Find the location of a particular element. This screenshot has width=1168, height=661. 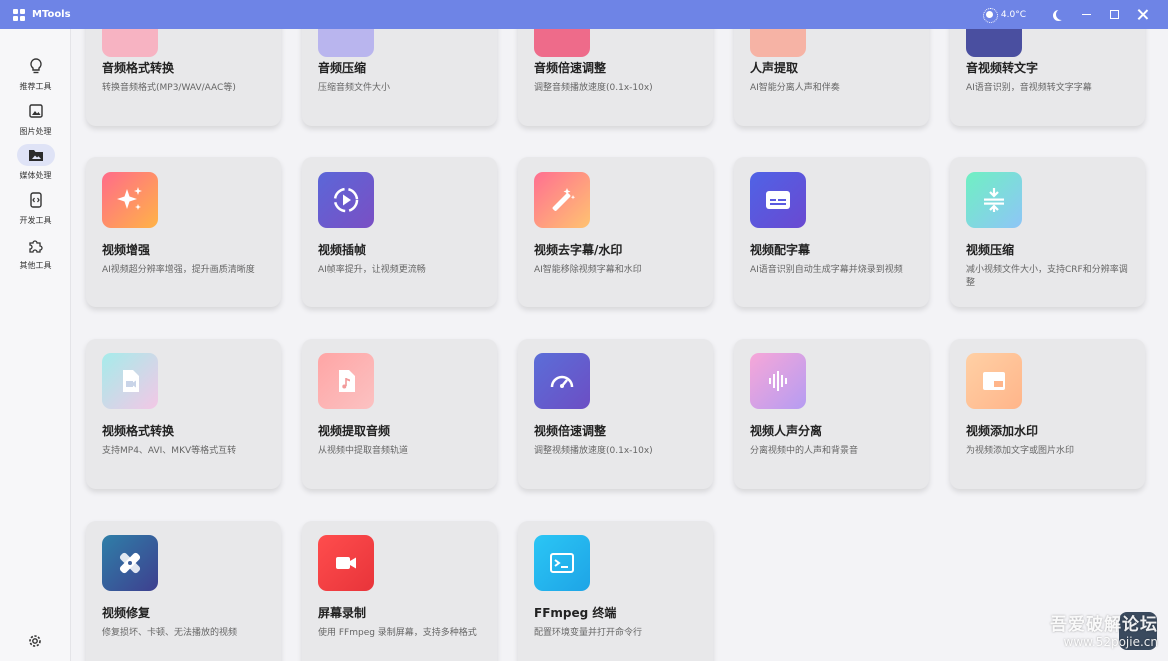

camera-icon is located at coordinates (346, 563).